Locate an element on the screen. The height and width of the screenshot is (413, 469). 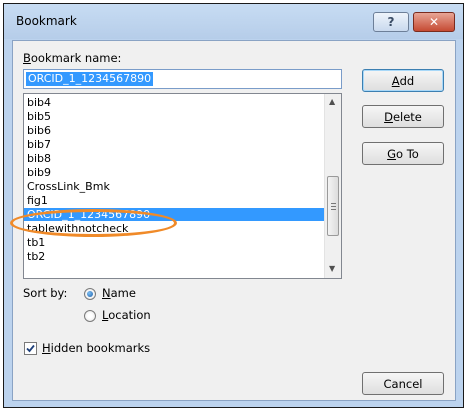
bookmark-name-label: Bookmark name: is located at coordinates (72, 58).